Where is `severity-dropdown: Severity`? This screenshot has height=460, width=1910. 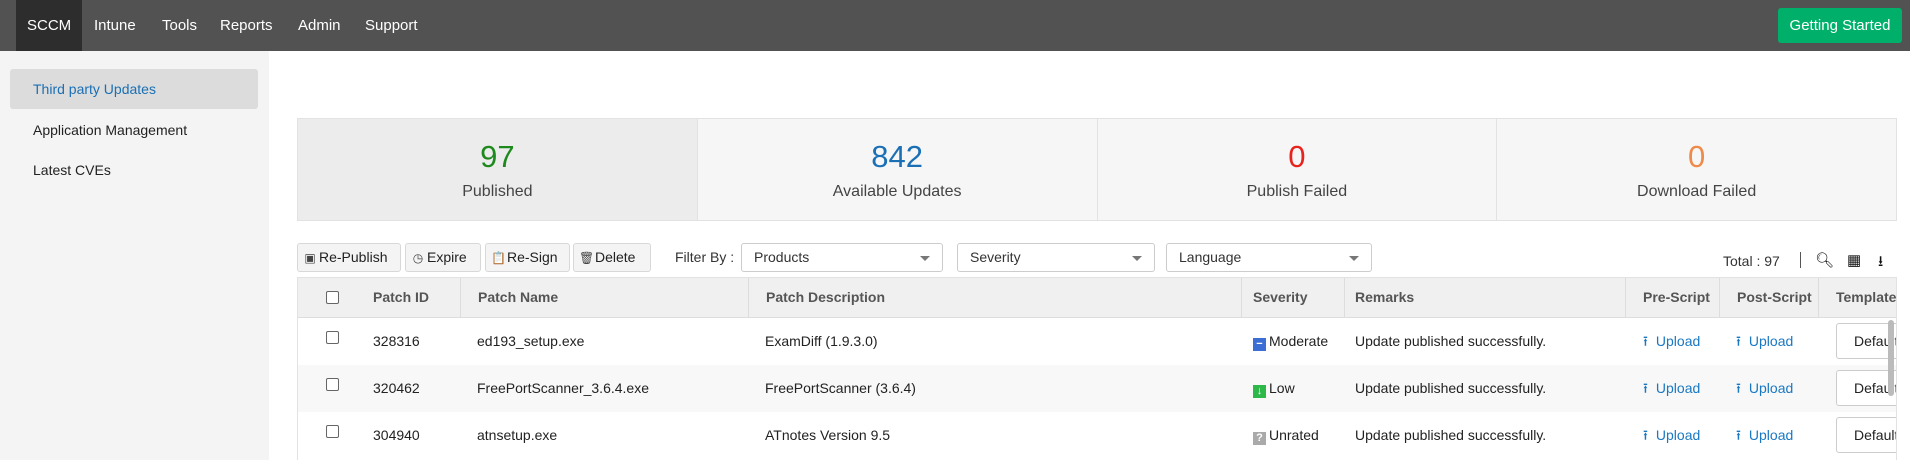
severity-dropdown: Severity is located at coordinates (1056, 257).